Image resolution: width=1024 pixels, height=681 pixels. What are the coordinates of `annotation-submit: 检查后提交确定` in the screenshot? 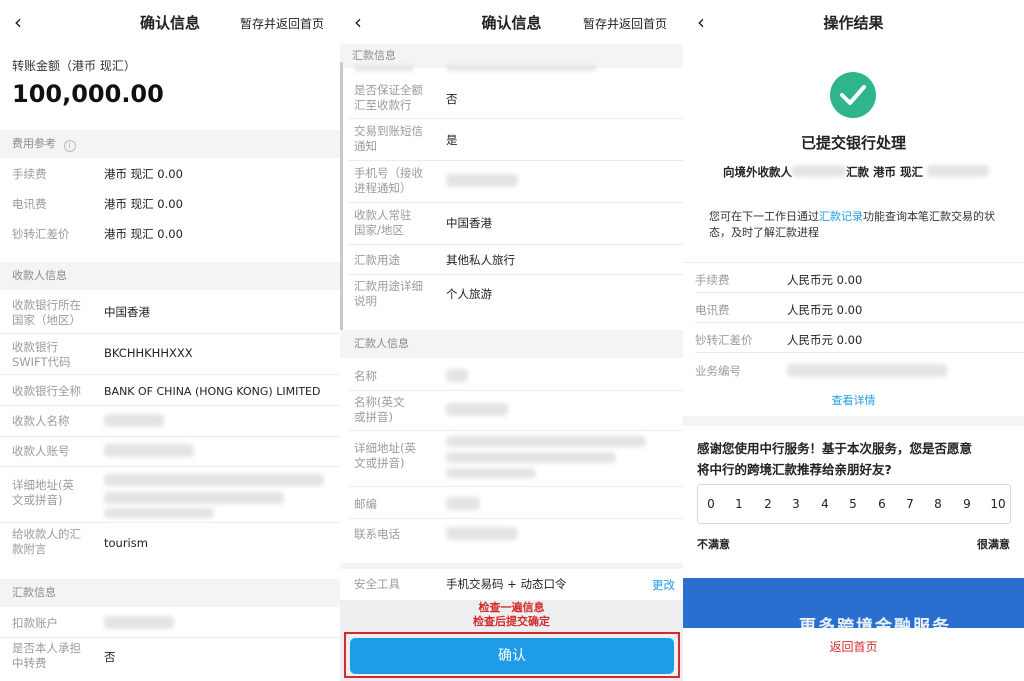 It's located at (511, 621).